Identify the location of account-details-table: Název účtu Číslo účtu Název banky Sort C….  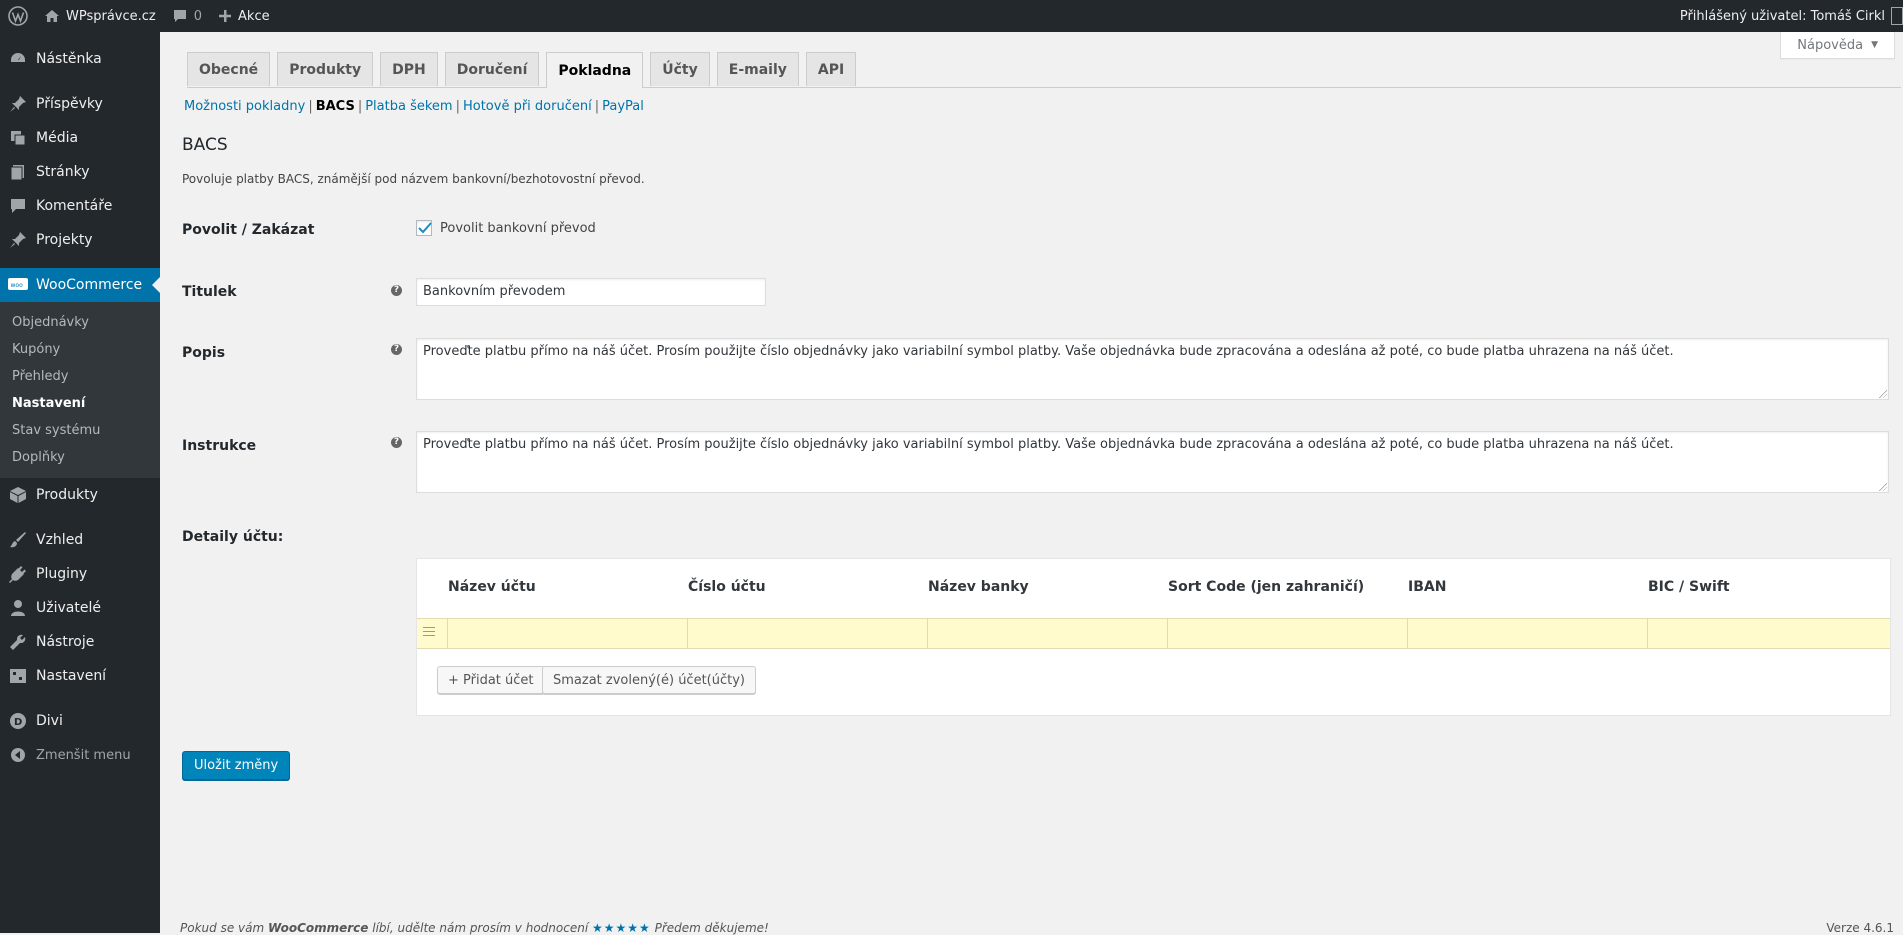
(1153, 637).